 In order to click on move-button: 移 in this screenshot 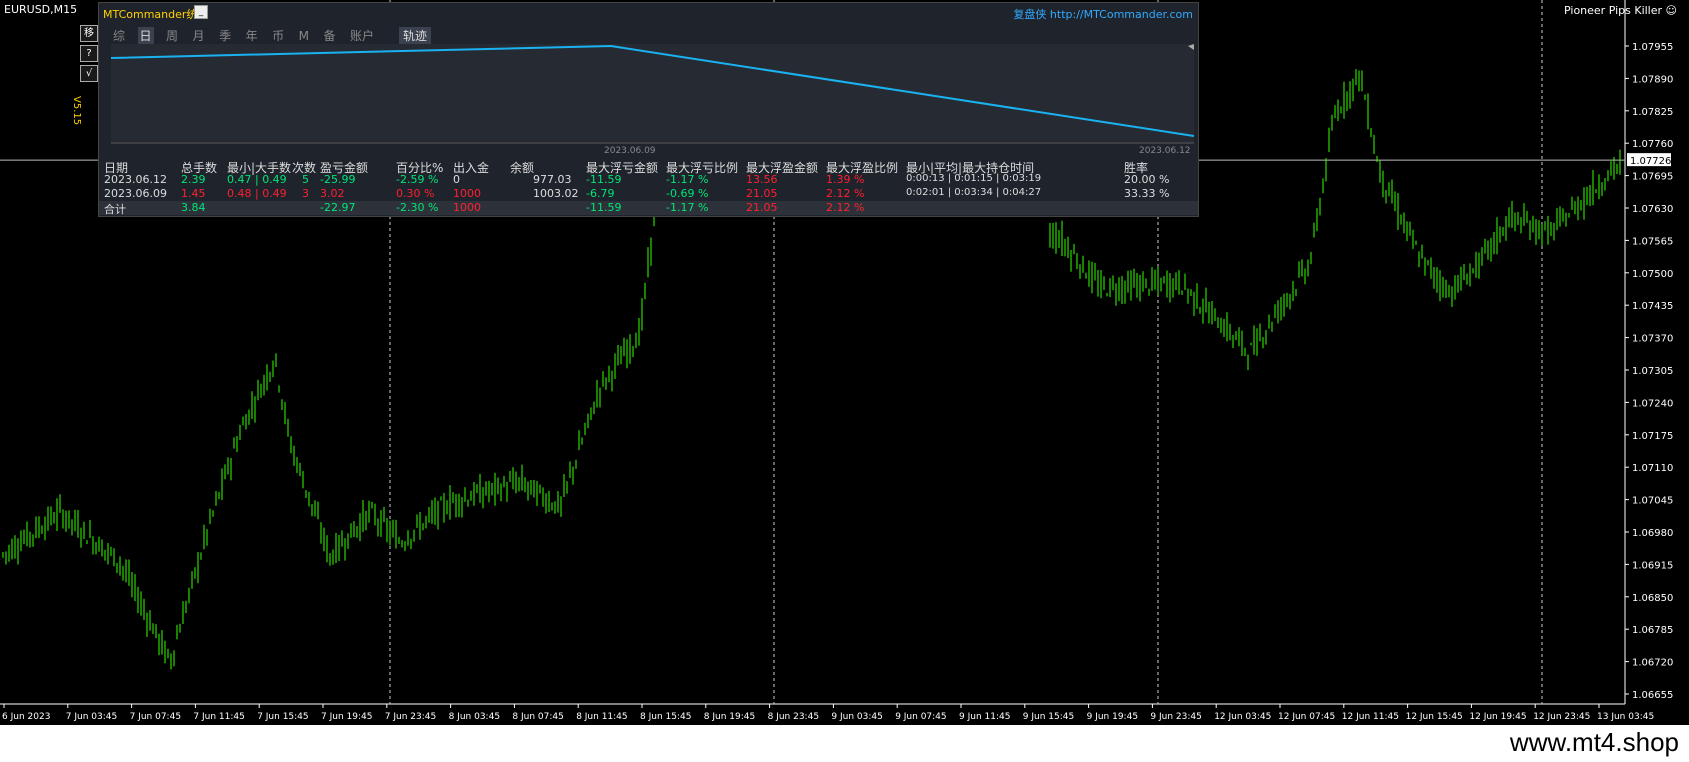, I will do `click(89, 33)`.